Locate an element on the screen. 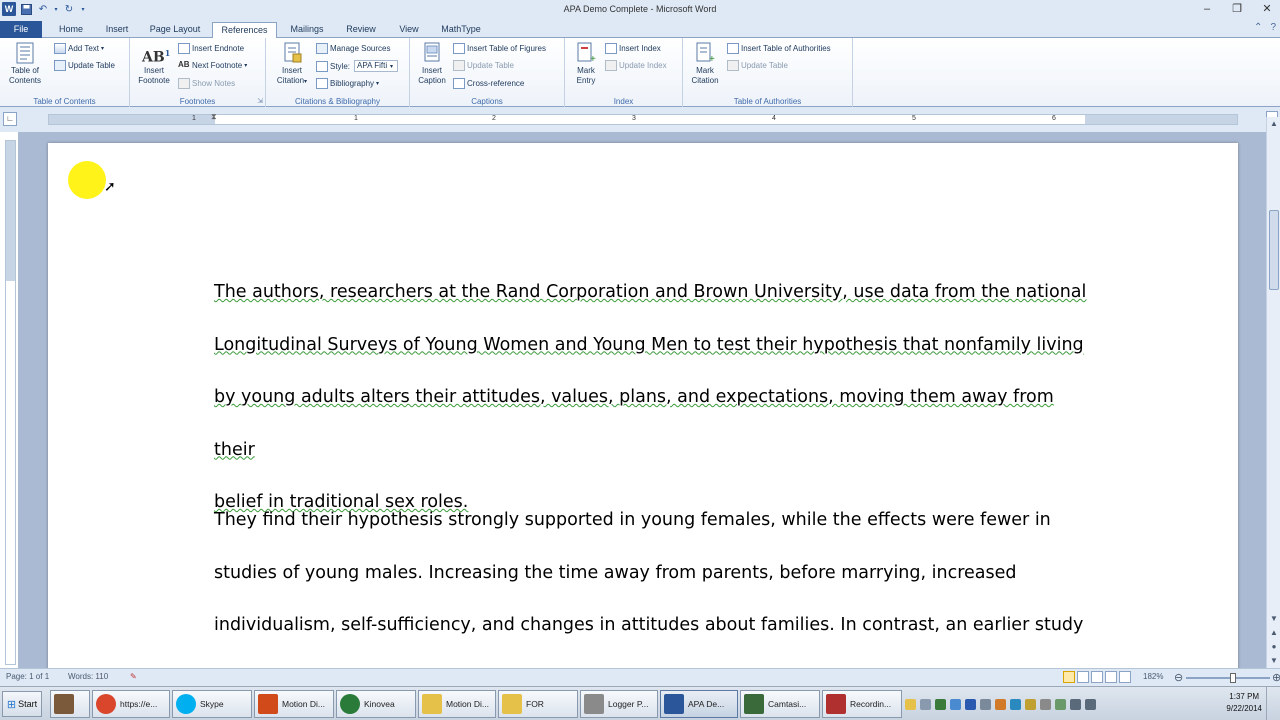  word-count: Words: 110 is located at coordinates (88, 676).